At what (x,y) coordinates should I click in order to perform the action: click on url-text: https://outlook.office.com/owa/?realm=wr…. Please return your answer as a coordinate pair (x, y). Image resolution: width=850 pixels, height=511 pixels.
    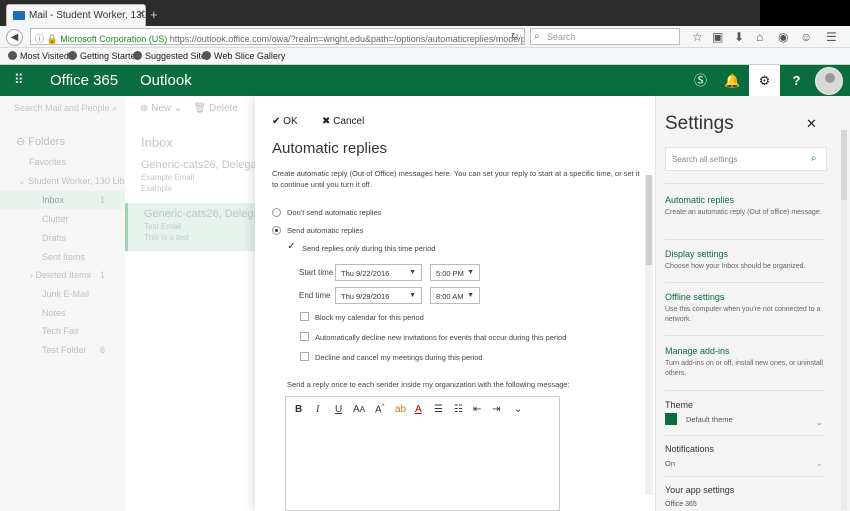
    Looking at the image, I should click on (347, 39).